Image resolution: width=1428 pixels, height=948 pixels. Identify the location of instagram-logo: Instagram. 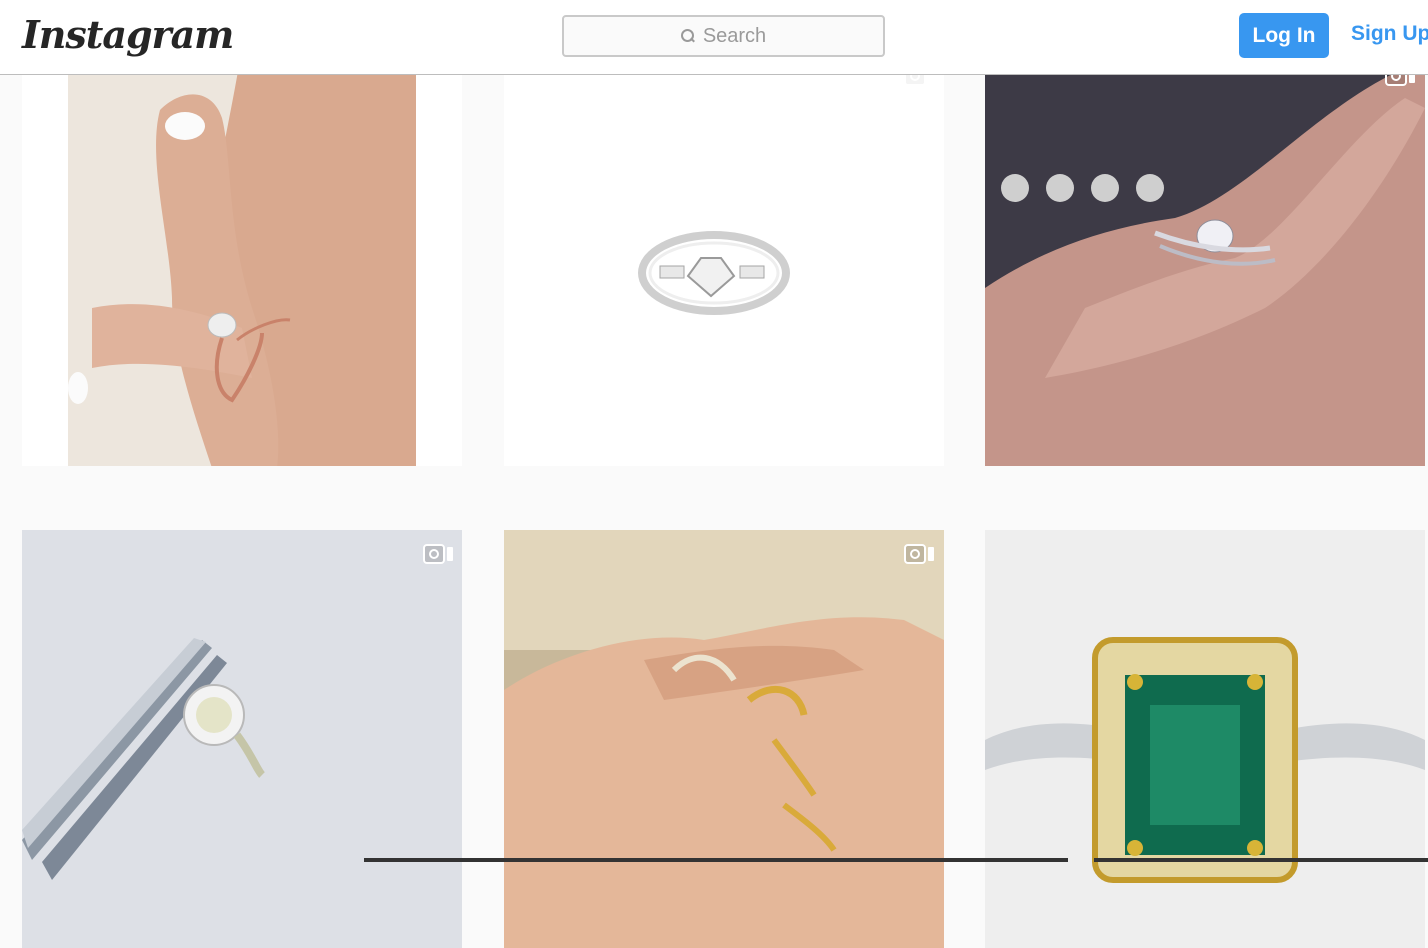
(128, 34).